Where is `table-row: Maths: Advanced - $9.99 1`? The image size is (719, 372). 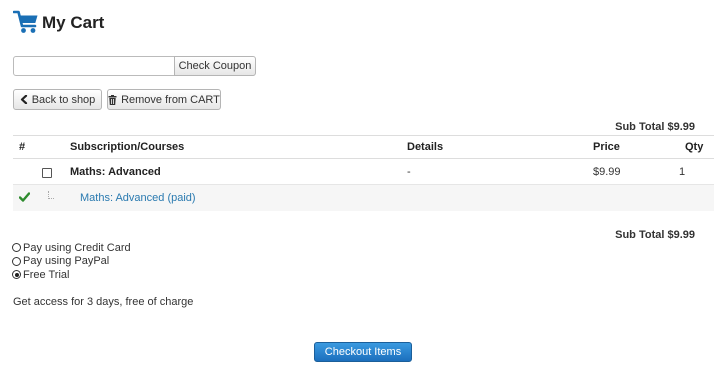 table-row: Maths: Advanced - $9.99 1 is located at coordinates (363, 172).